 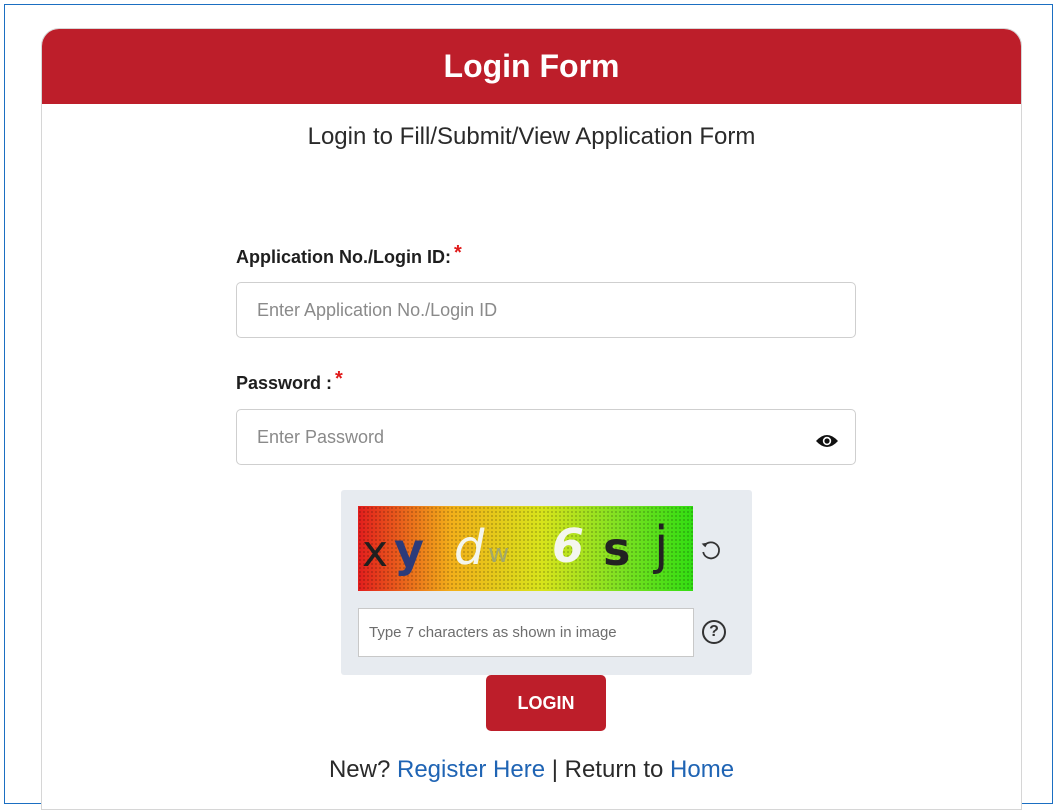 What do you see at coordinates (525, 548) in the screenshot?
I see `captcha-image: x y d w 6 s j` at bounding box center [525, 548].